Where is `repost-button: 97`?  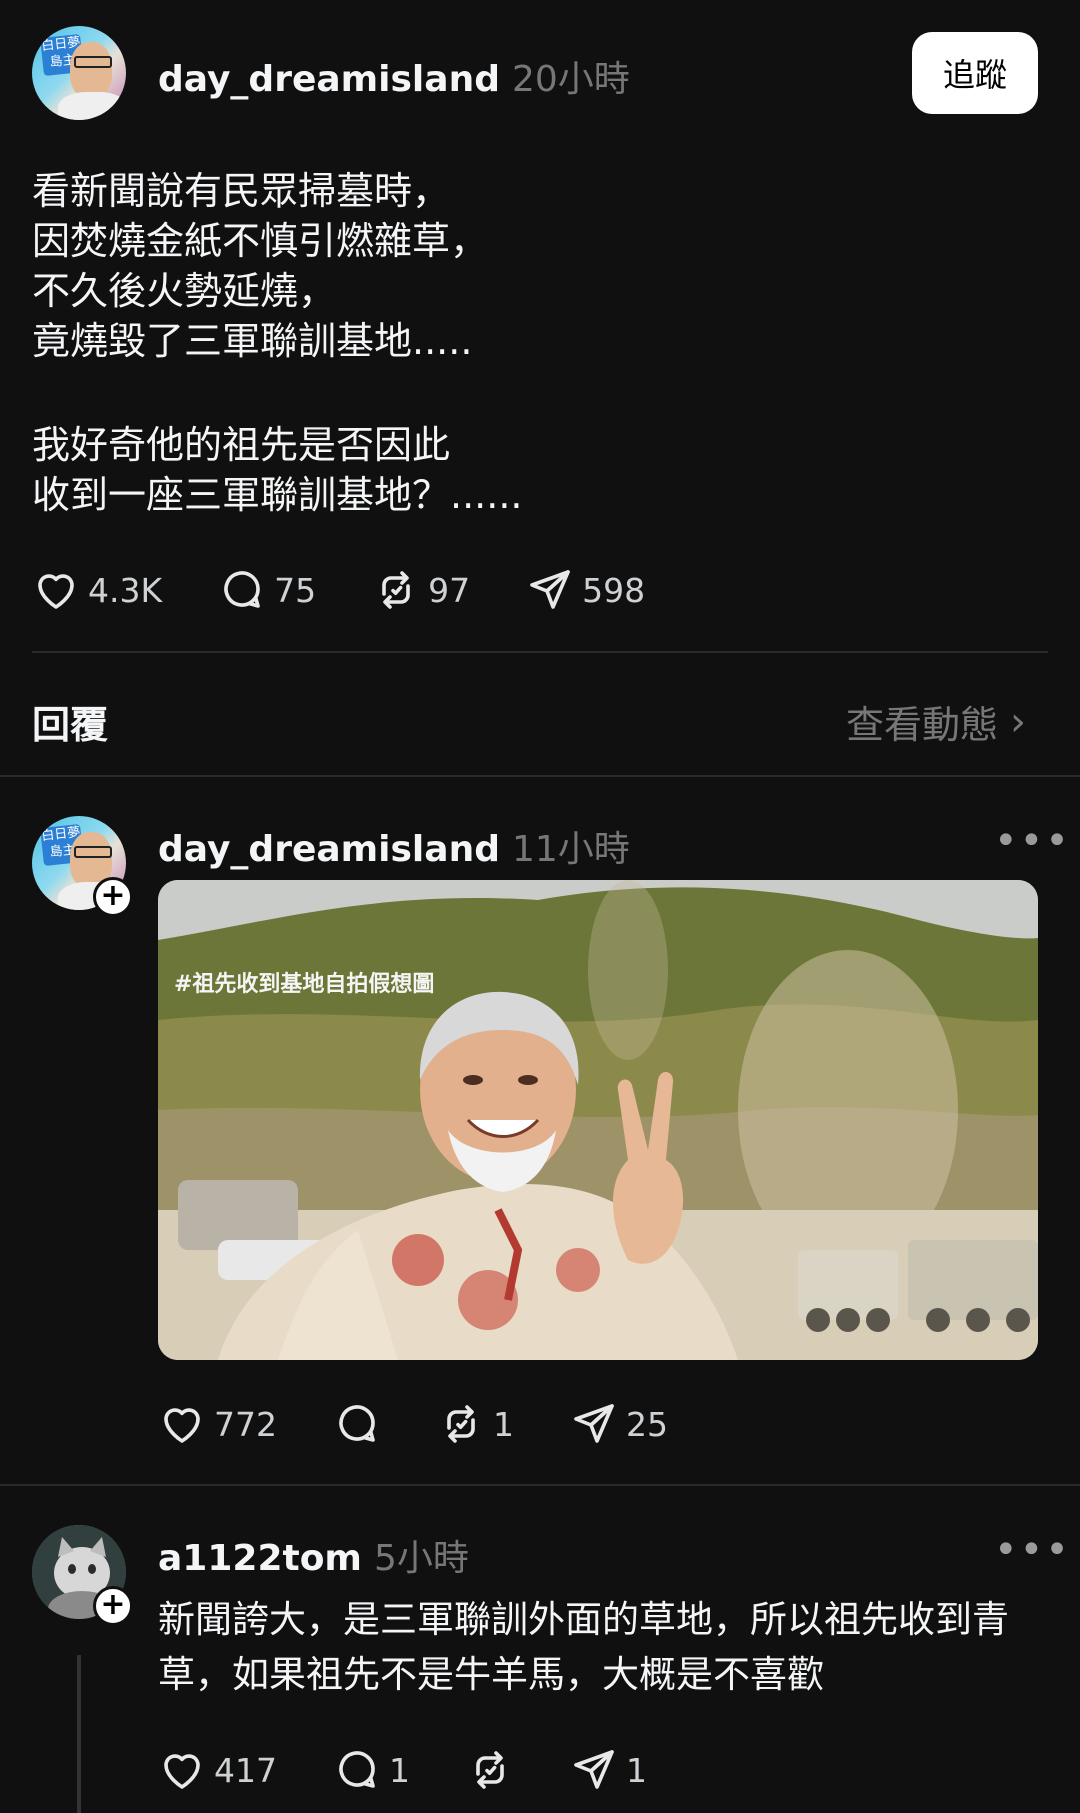
repost-button: 97 is located at coordinates (421, 590).